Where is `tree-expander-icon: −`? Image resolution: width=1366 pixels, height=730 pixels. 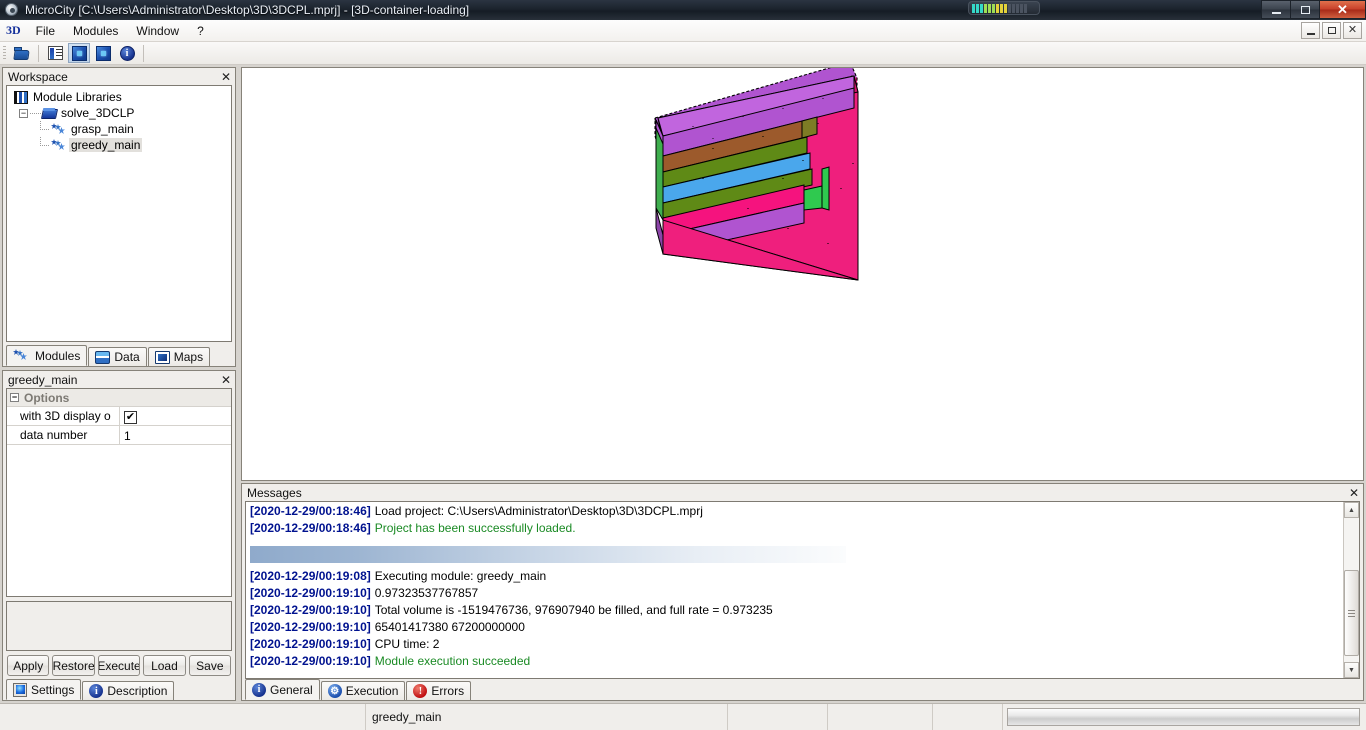
tree-expander-icon: − is located at coordinates (23, 113).